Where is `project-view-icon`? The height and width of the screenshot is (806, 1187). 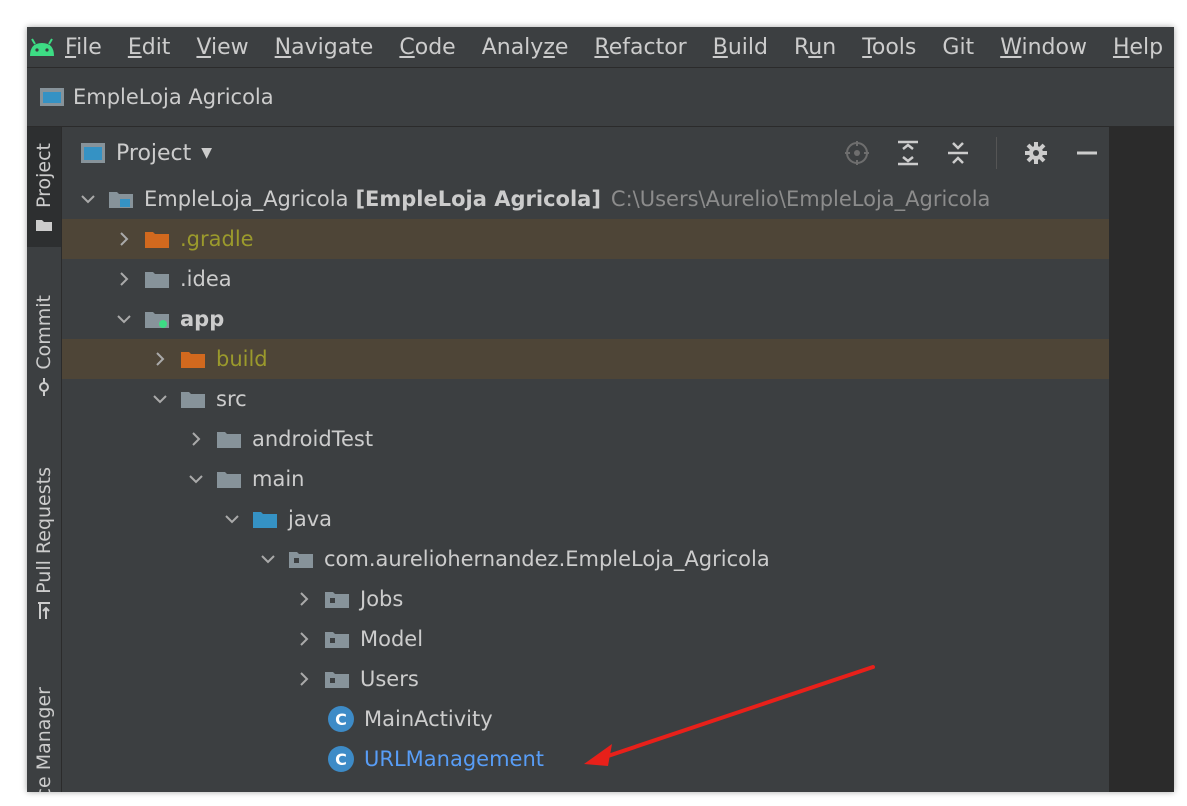 project-view-icon is located at coordinates (93, 153).